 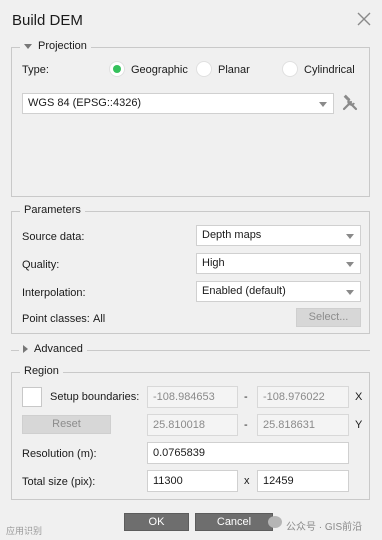 I want to click on projection-legend: Projection, so click(x=62, y=46).